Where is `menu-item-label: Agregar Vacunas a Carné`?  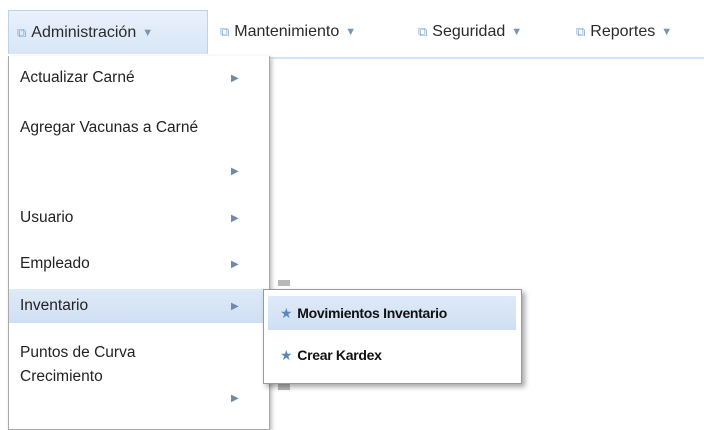 menu-item-label: Agregar Vacunas a Carné is located at coordinates (109, 127).